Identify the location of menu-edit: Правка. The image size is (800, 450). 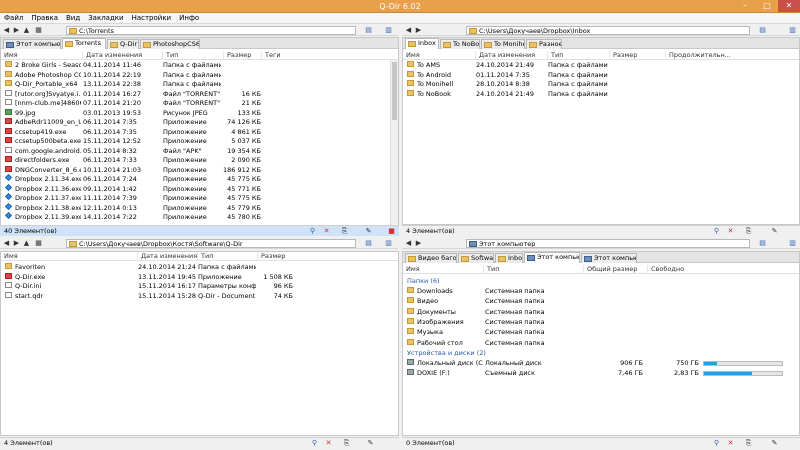
(44, 18).